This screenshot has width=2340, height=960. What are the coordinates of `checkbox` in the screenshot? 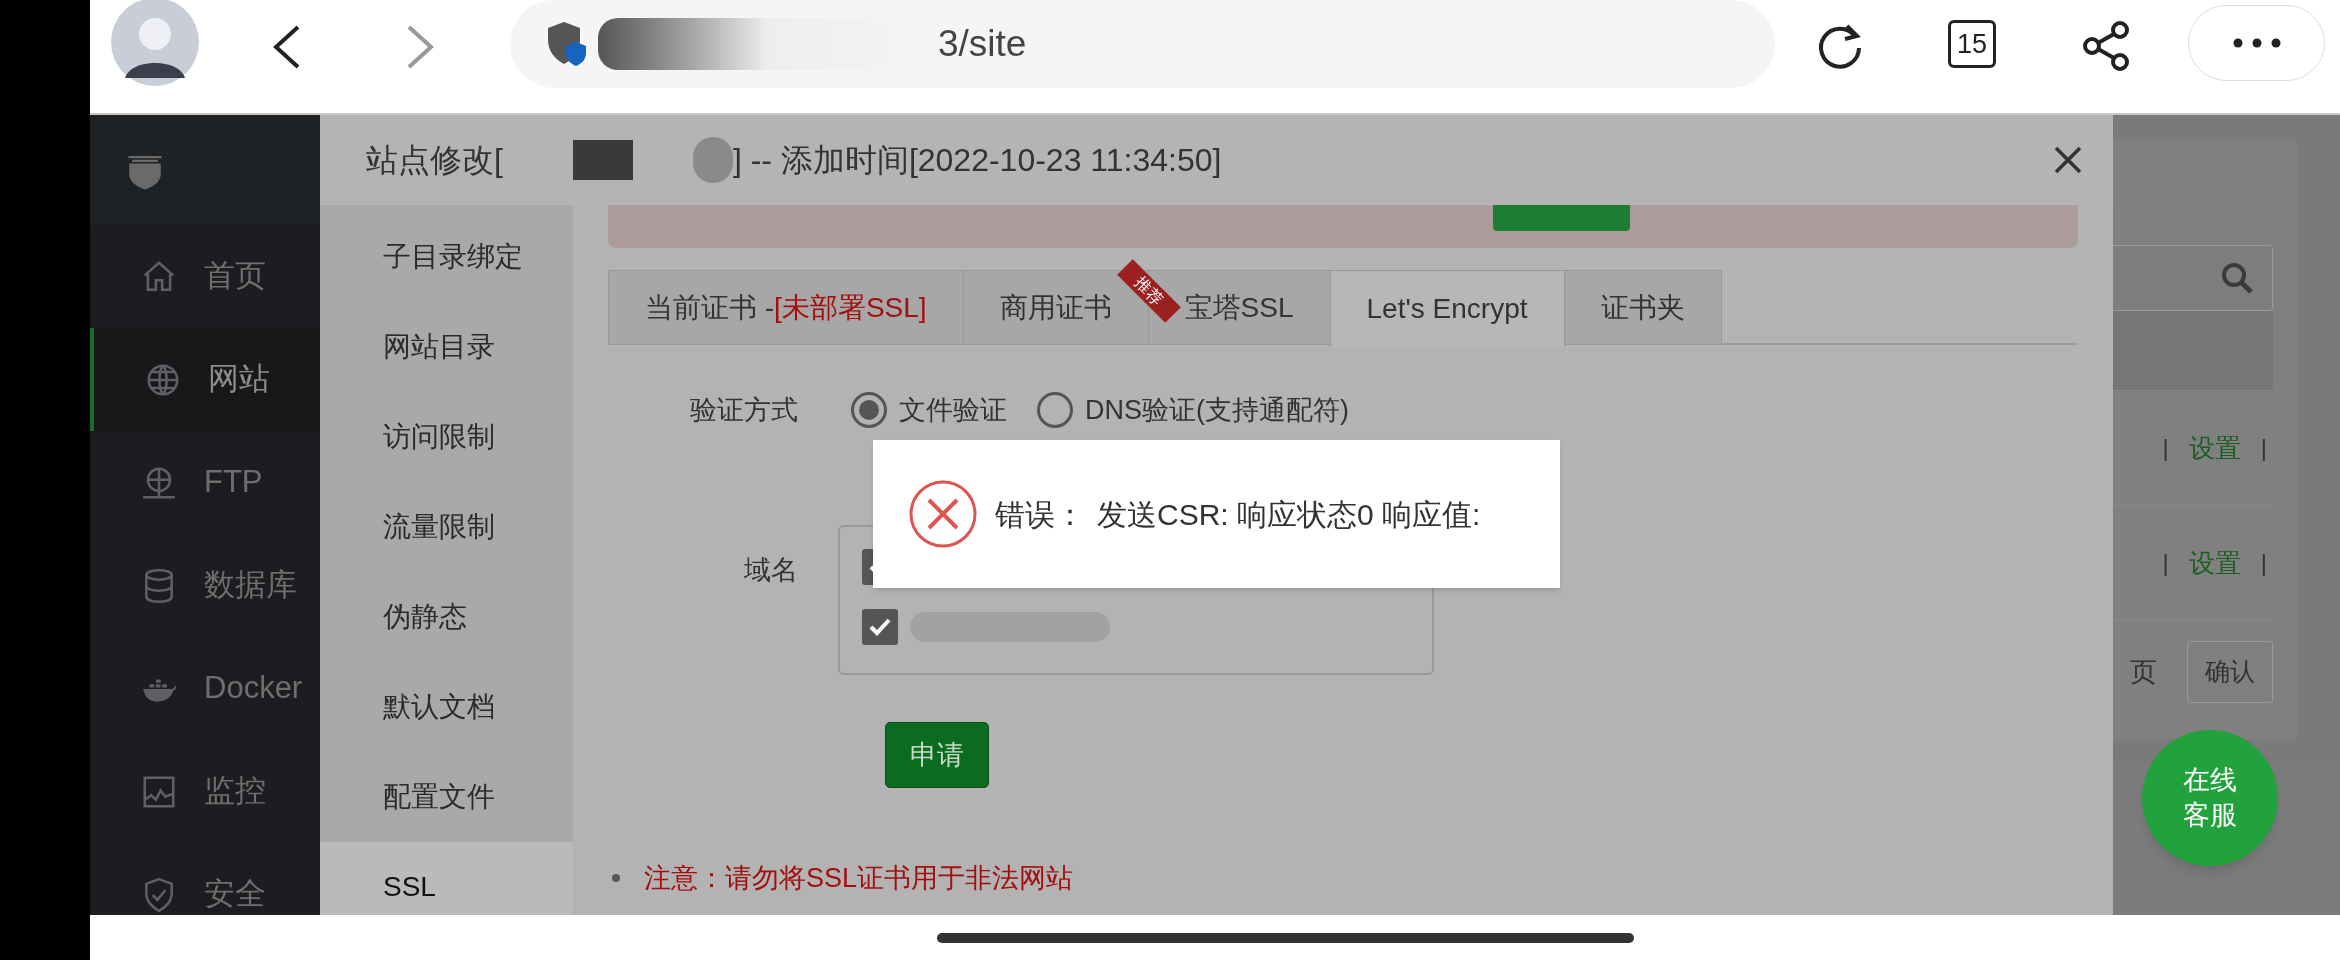 It's located at (880, 627).